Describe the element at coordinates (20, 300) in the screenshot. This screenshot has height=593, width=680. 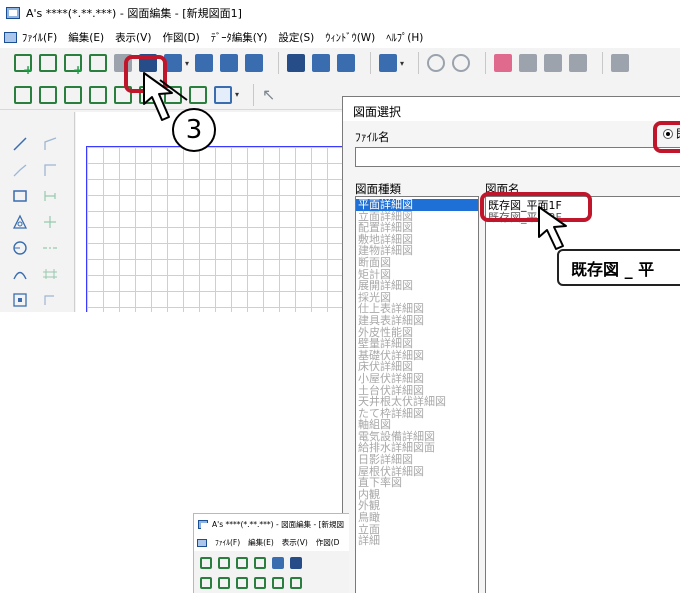
I see `point-tool-icon` at that location.